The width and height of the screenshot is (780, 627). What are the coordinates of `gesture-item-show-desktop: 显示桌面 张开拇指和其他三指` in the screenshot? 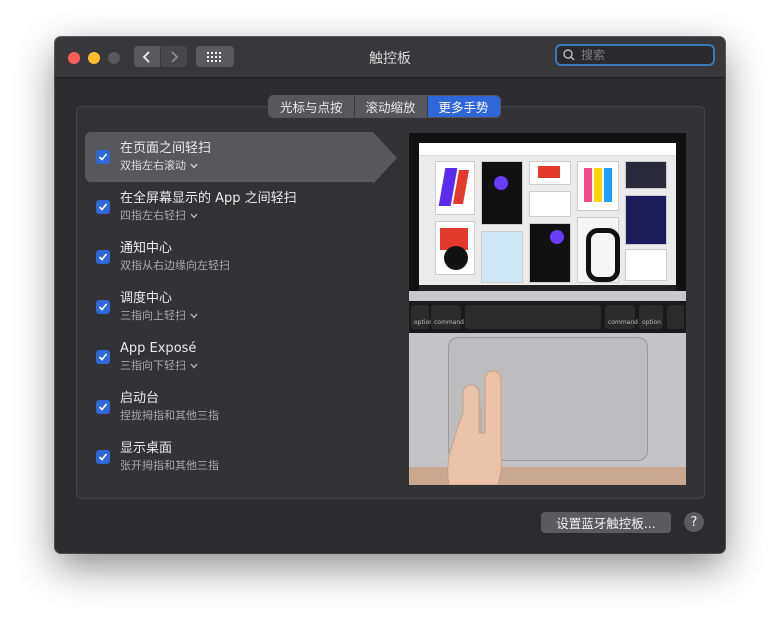 It's located at (255, 457).